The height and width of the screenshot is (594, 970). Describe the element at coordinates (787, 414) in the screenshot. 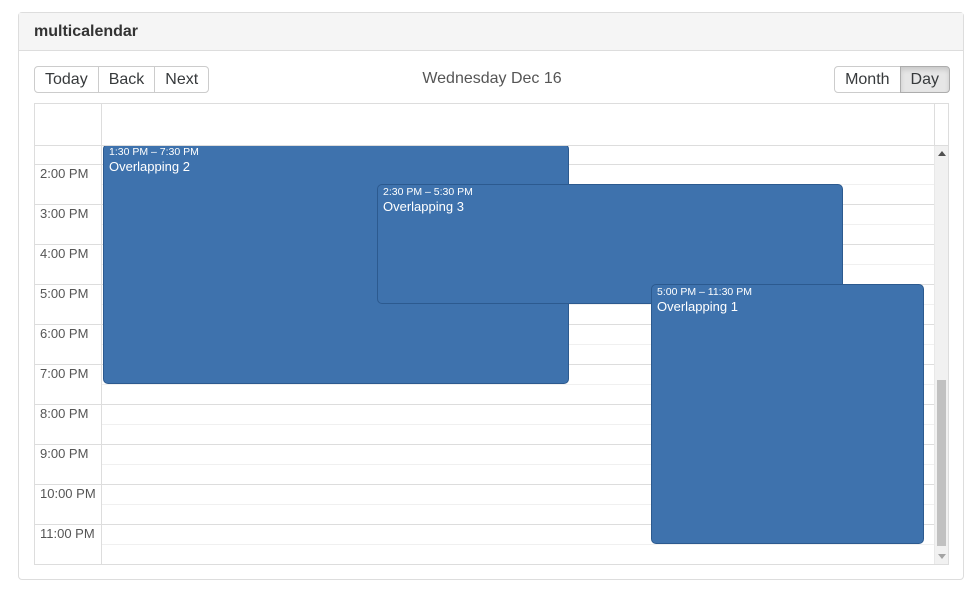

I see `calendar-event: 5:00 PM – 11:30 PM Overlapping 1` at that location.